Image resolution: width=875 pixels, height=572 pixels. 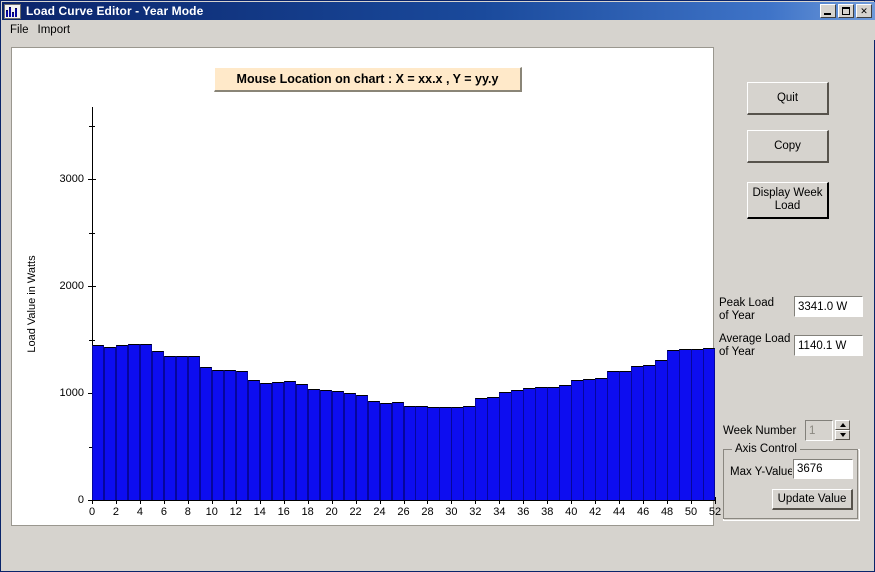 What do you see at coordinates (547, 512) in the screenshot?
I see `x-tick-label: 38` at bounding box center [547, 512].